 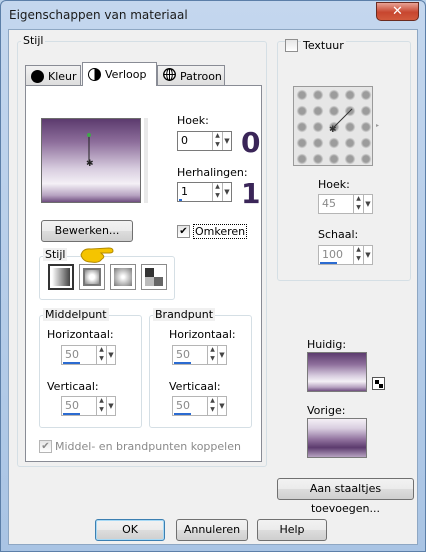 What do you see at coordinates (334, 184) in the screenshot?
I see `texture-angle-label: Hoek:` at bounding box center [334, 184].